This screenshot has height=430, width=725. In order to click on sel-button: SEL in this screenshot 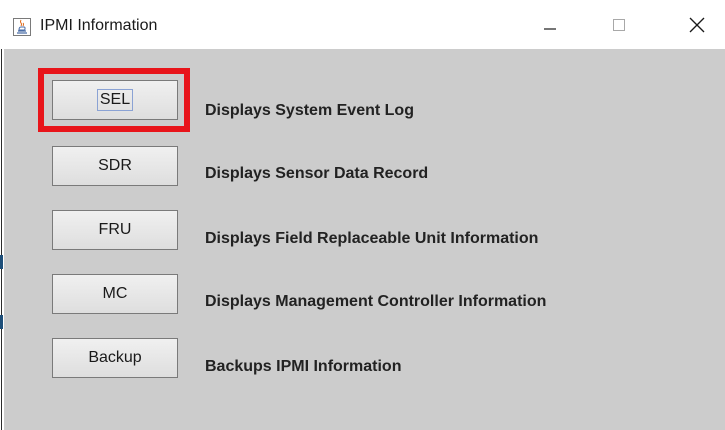, I will do `click(115, 100)`.